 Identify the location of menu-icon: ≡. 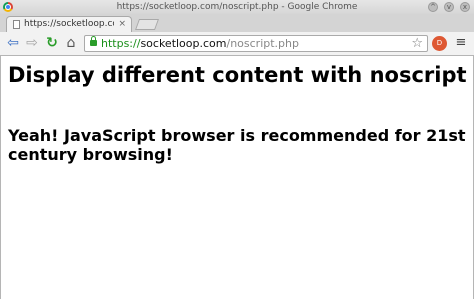
(461, 43).